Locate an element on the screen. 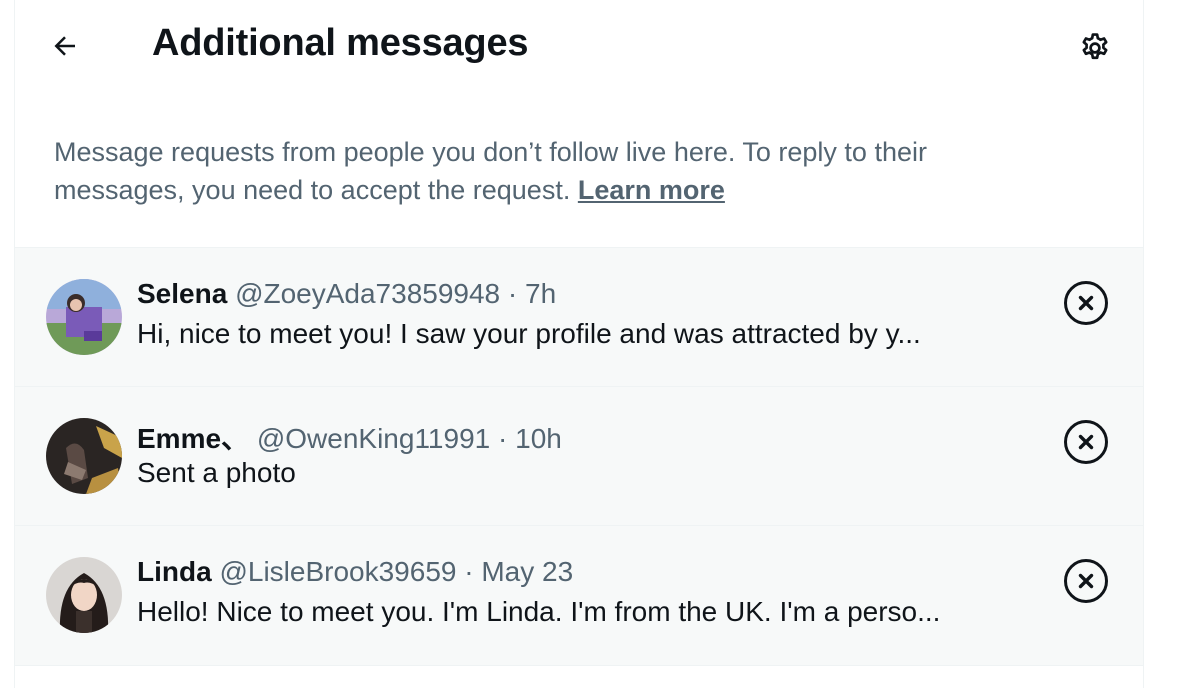  back-button is located at coordinates (65, 46).